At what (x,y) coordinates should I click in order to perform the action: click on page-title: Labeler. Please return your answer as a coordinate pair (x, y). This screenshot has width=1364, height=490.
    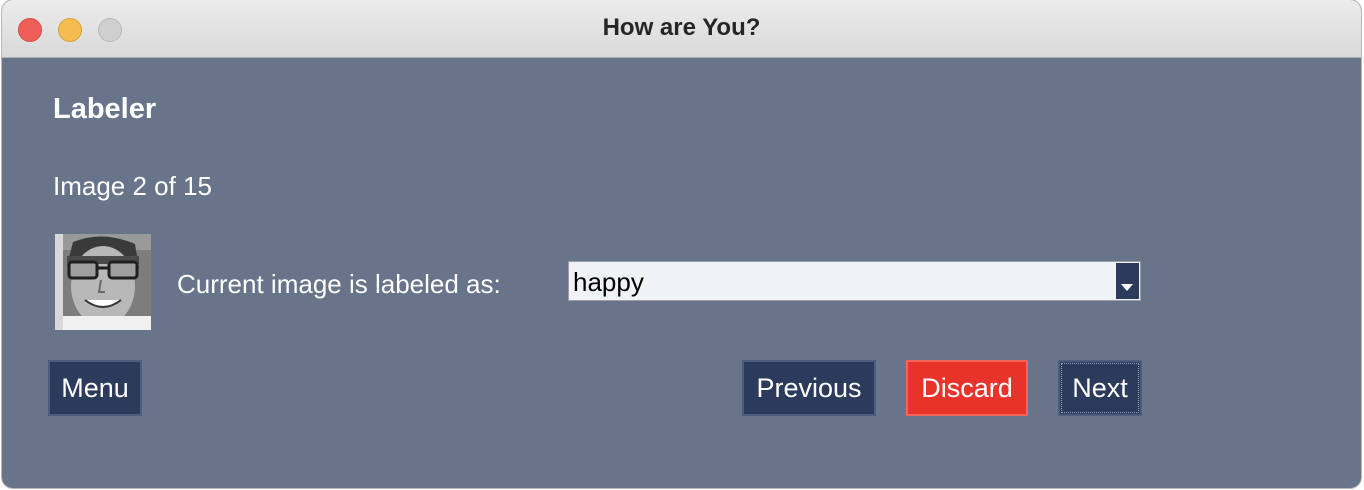
    Looking at the image, I should click on (105, 109).